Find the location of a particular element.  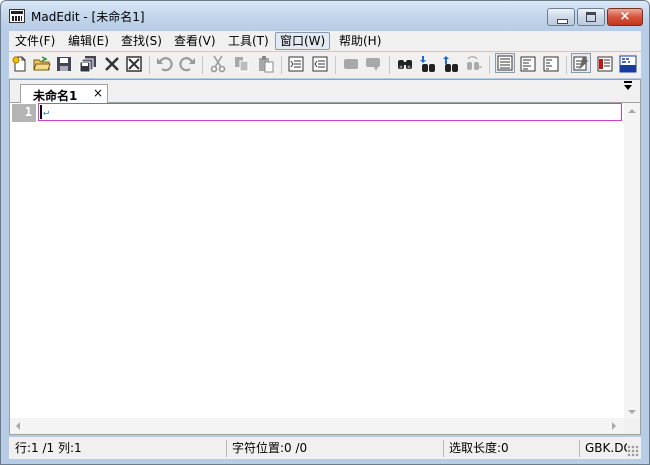

scrollbar-corner is located at coordinates (632, 426).